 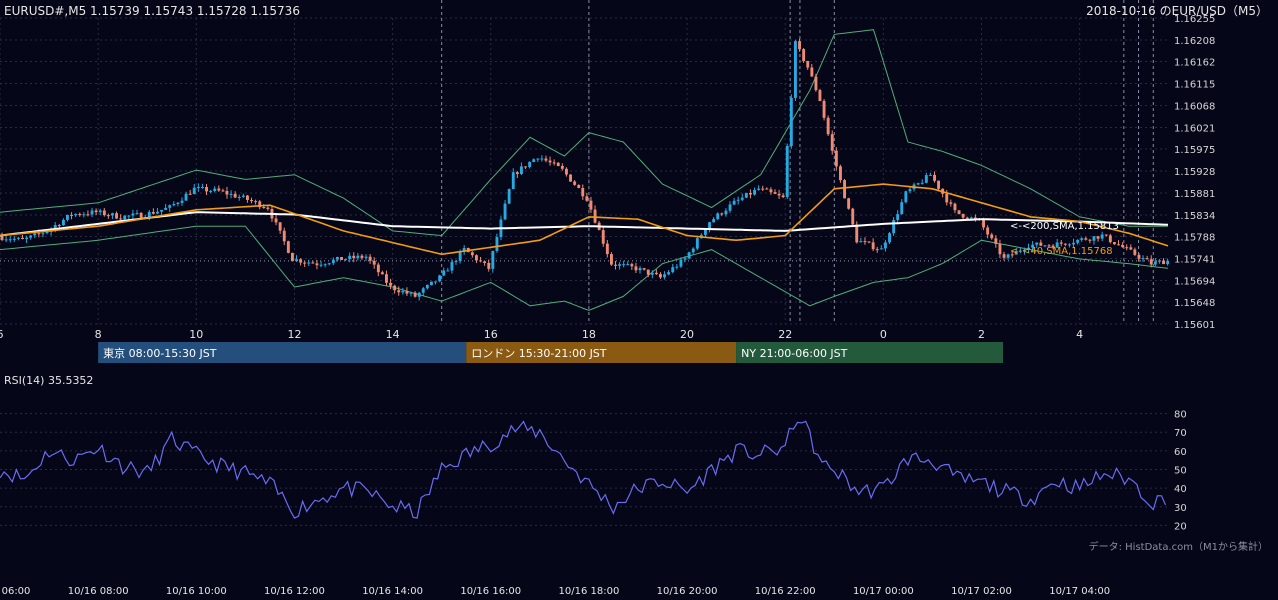 I want to click on rsi-x-tick-label: 10/16 18:00, so click(x=588, y=591).